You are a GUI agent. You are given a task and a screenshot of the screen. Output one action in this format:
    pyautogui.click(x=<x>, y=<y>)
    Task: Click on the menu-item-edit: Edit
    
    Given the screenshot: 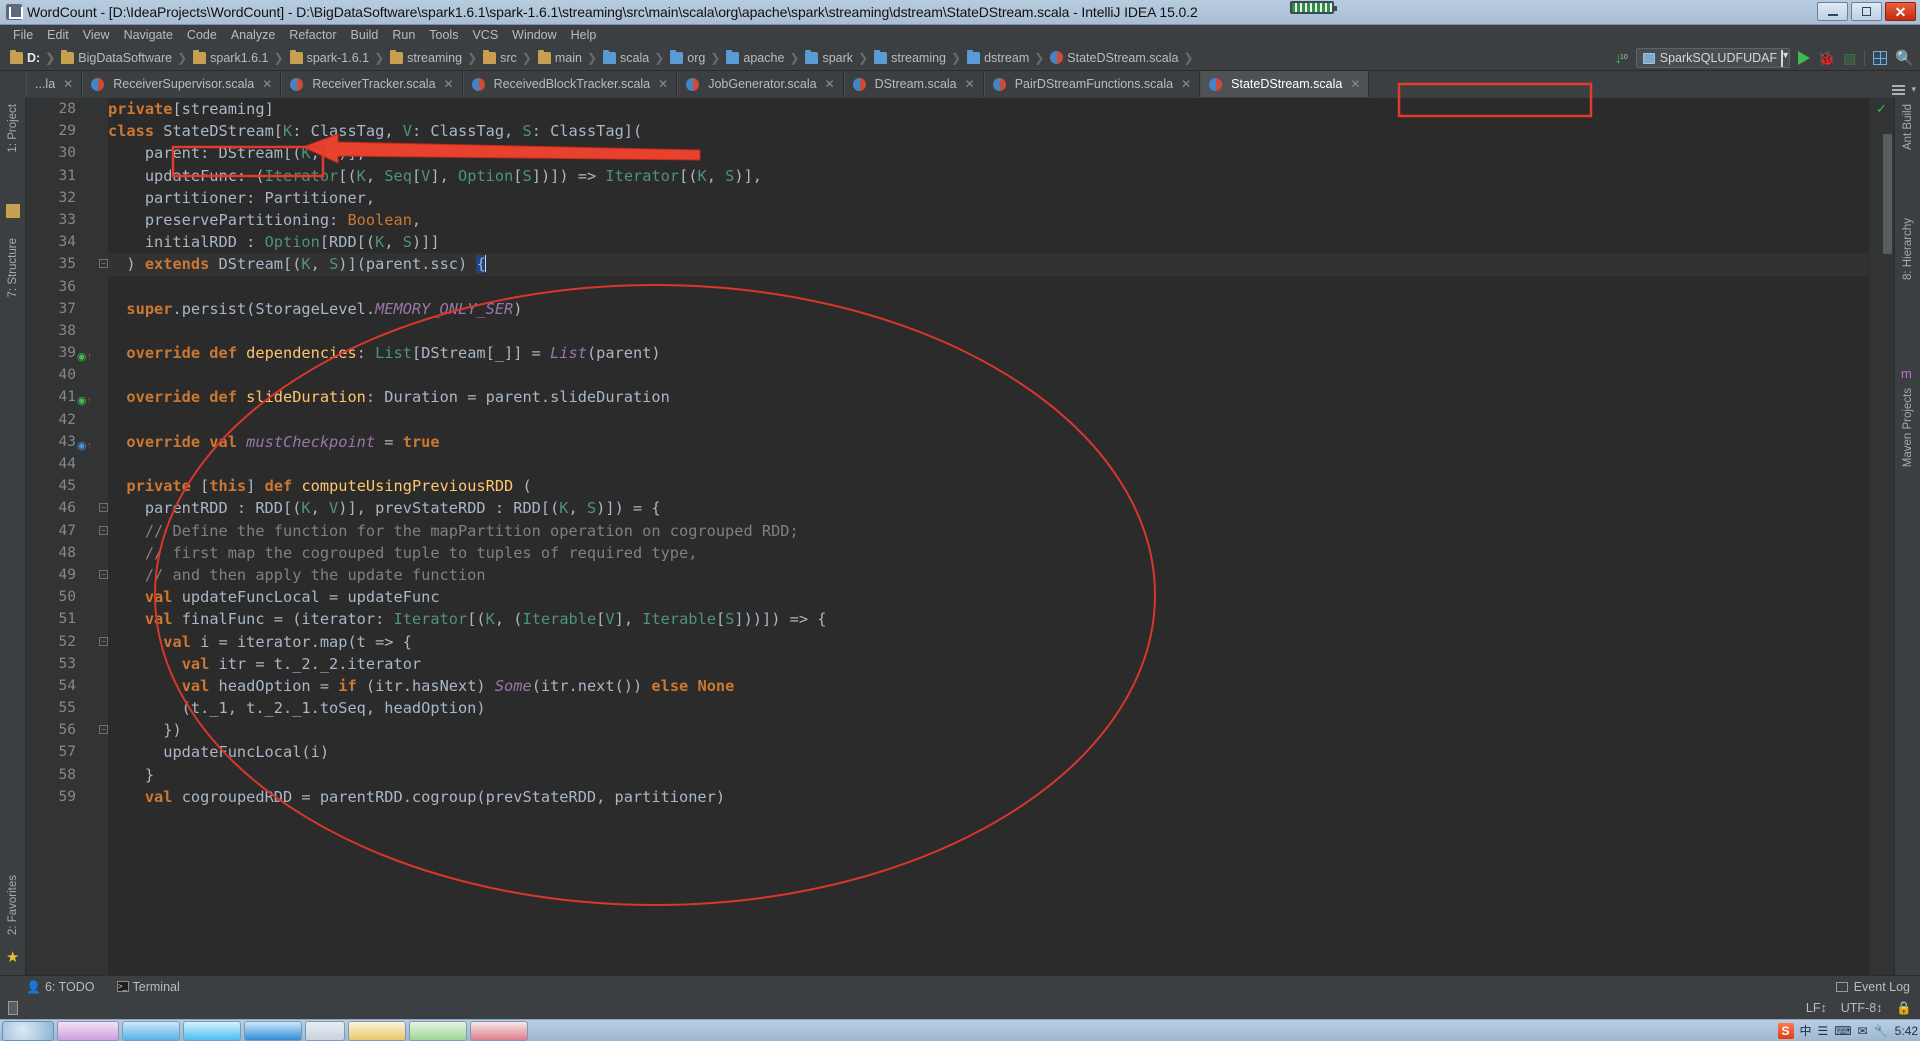 What is the action you would take?
    pyautogui.click(x=58, y=35)
    